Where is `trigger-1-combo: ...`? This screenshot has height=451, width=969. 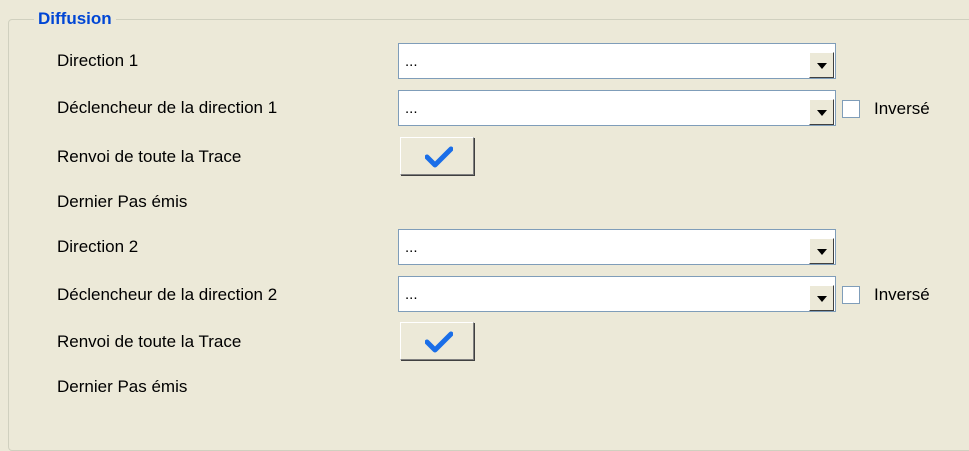
trigger-1-combo: ... is located at coordinates (617, 108).